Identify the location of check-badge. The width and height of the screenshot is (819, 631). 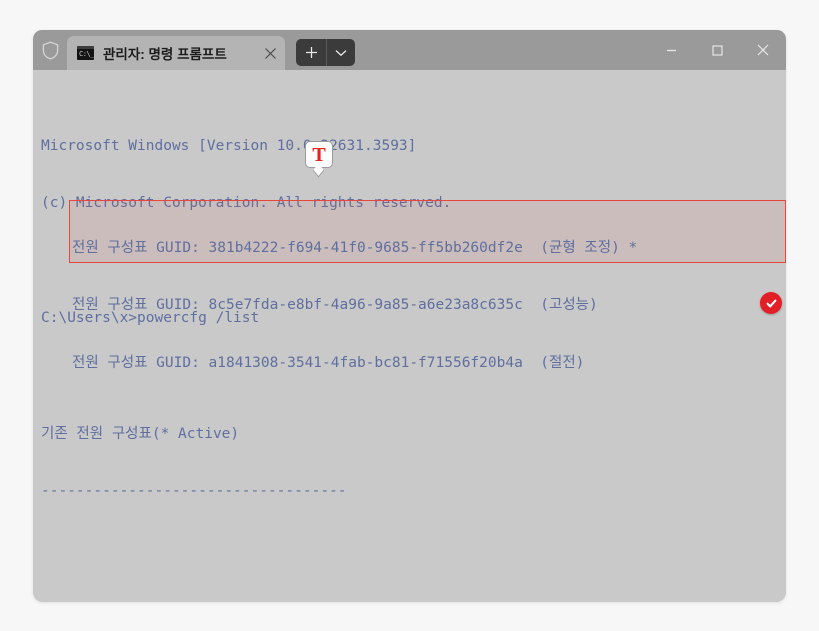
(771, 303).